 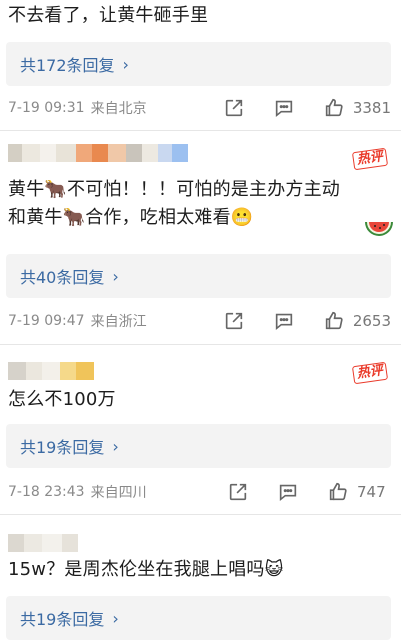 What do you see at coordinates (67, 65) in the screenshot?
I see `reply-count-label: 共172条回复` at bounding box center [67, 65].